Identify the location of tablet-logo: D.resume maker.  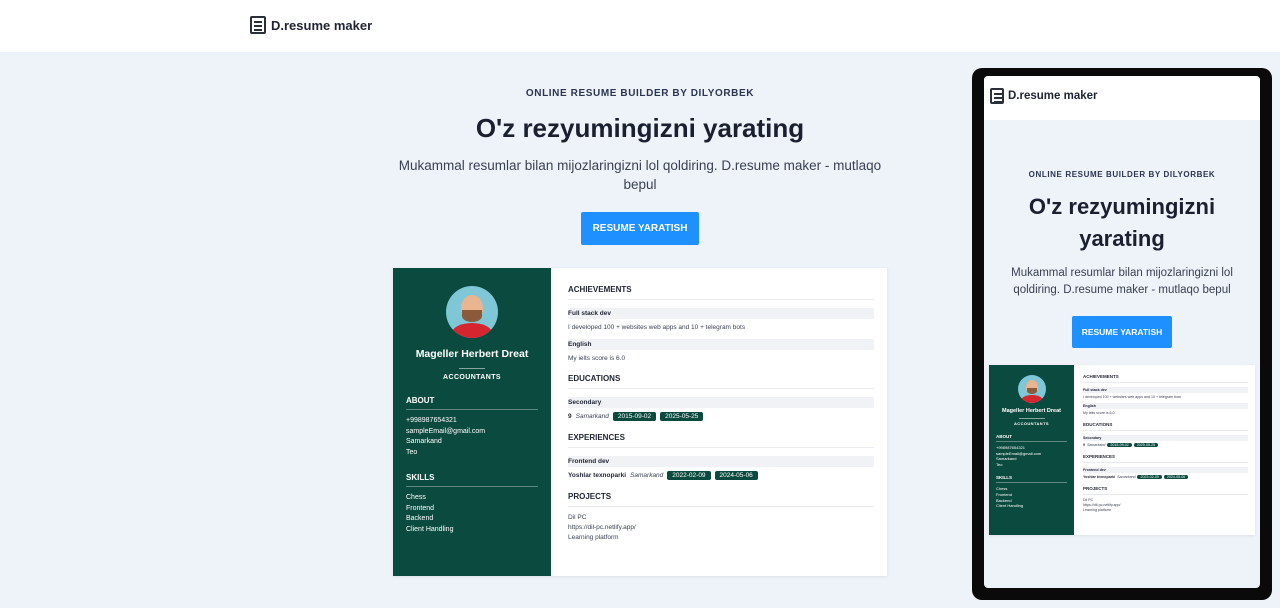
(1044, 96).